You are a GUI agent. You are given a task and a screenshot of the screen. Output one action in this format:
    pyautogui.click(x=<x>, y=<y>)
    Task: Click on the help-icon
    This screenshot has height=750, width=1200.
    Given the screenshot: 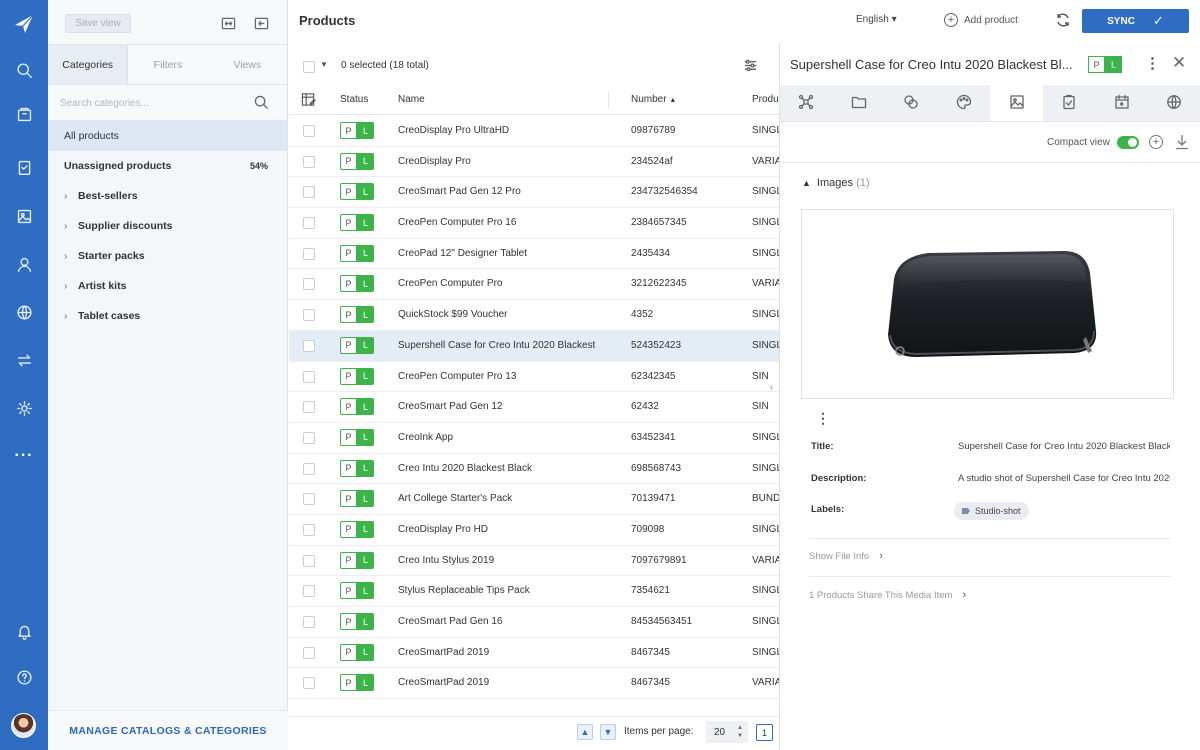 What is the action you would take?
    pyautogui.click(x=24, y=677)
    